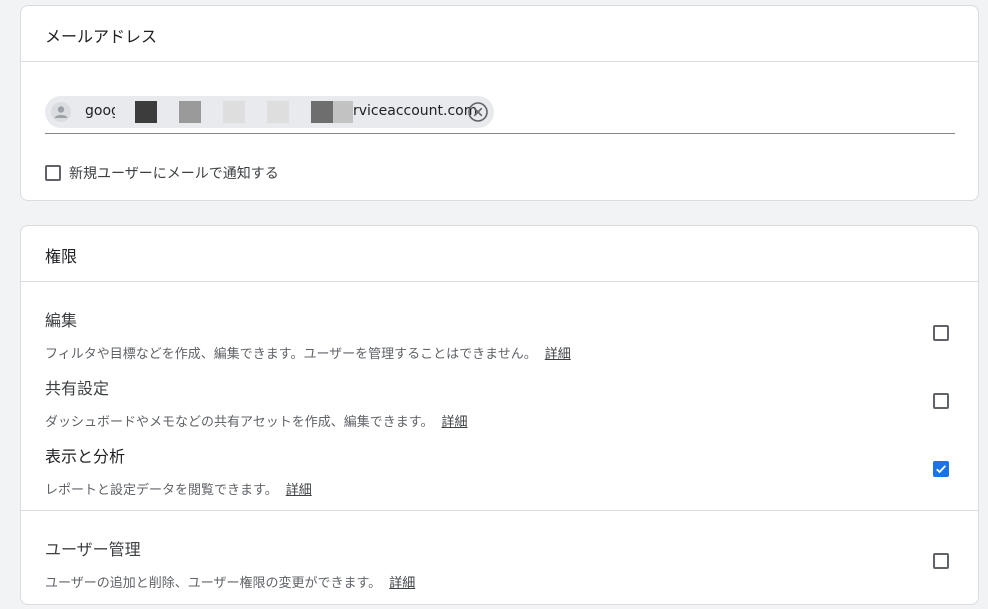 The height and width of the screenshot is (609, 988). What do you see at coordinates (85, 456) in the screenshot?
I see `permission-title: 表示と分析` at bounding box center [85, 456].